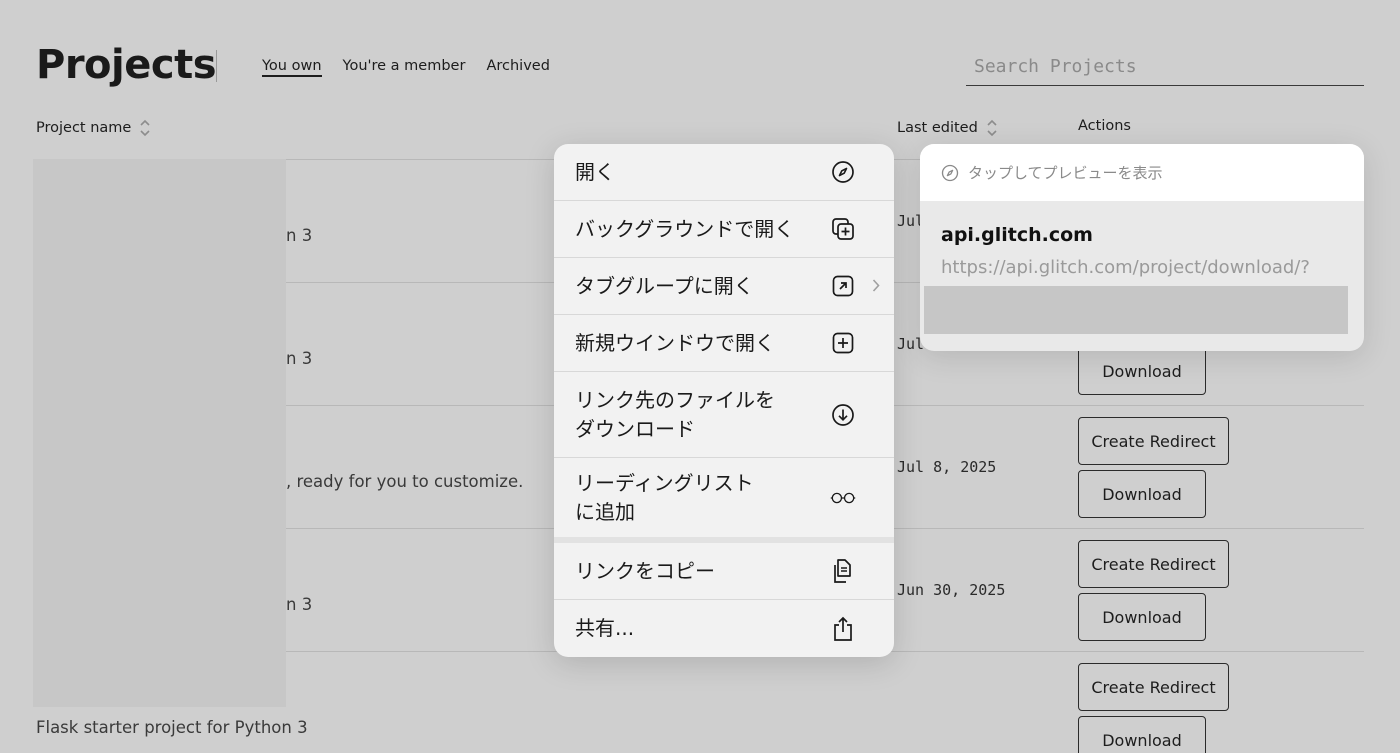 This screenshot has width=1400, height=753. I want to click on open-background-icon, so click(843, 229).